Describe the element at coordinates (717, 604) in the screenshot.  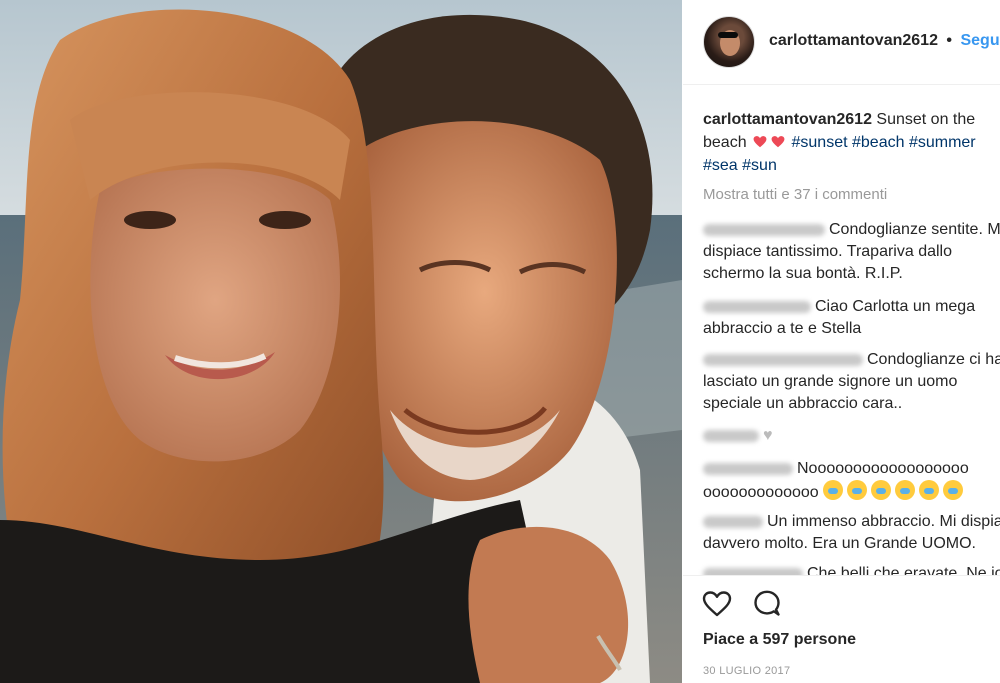
I see `heart-outline-icon` at that location.